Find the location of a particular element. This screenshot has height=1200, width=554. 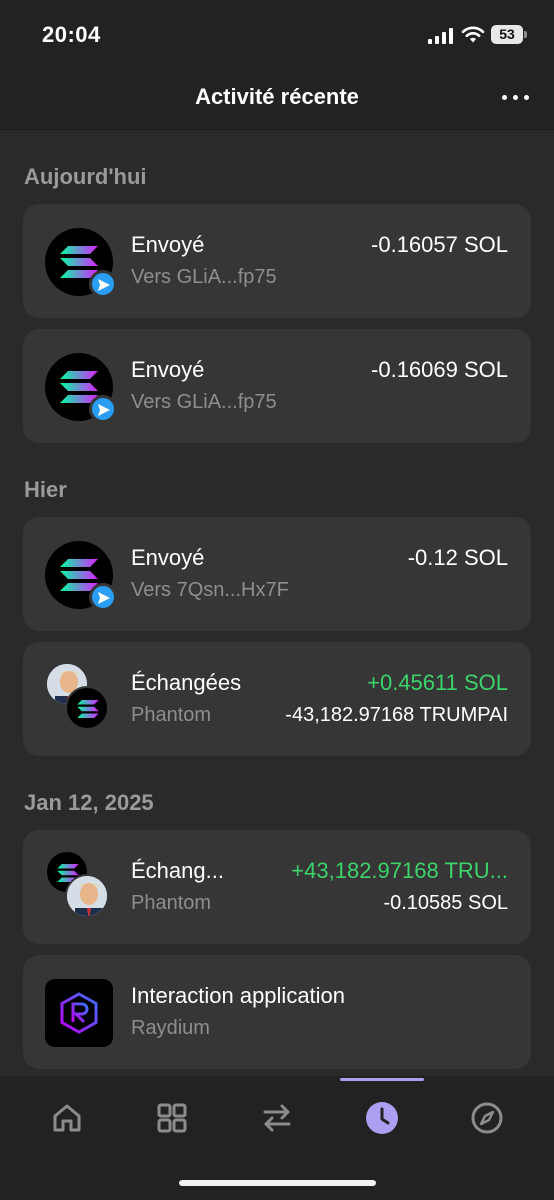

transaction-amount: -0.16069 SOL is located at coordinates (439, 369).